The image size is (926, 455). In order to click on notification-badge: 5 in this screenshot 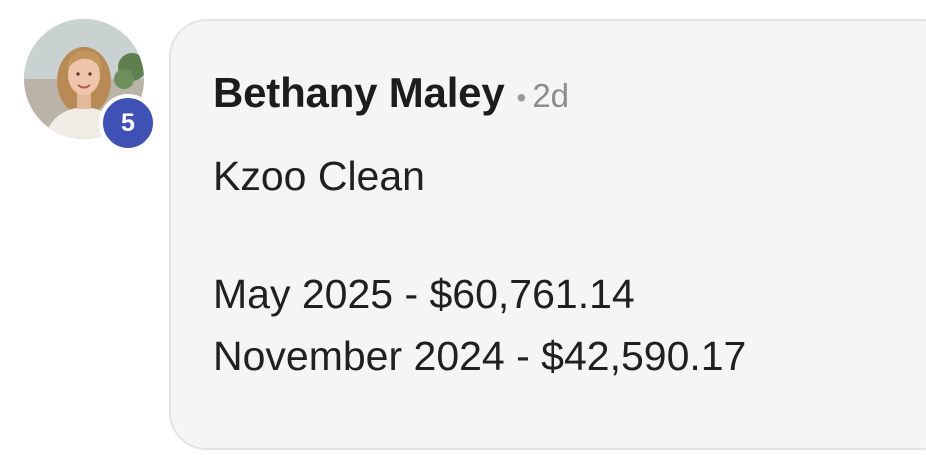, I will do `click(128, 123)`.